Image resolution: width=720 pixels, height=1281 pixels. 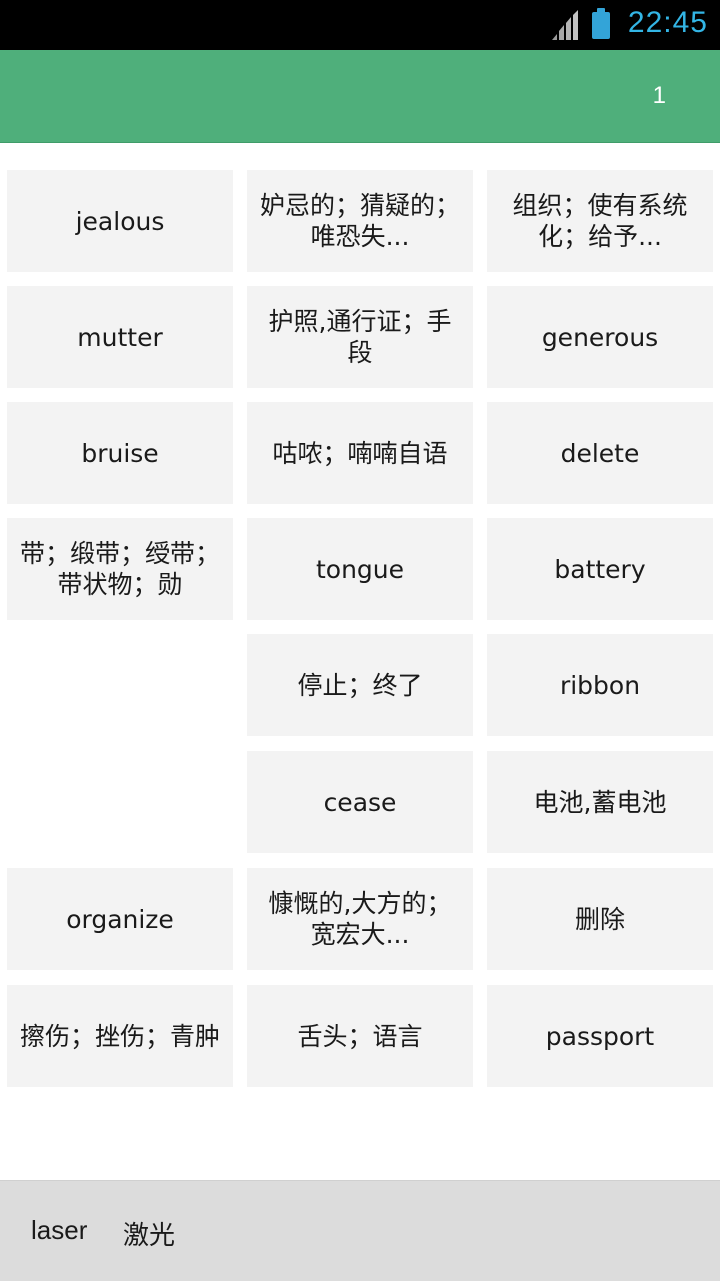 I want to click on matched-pair-bar: laser 激光, so click(x=360, y=1230).